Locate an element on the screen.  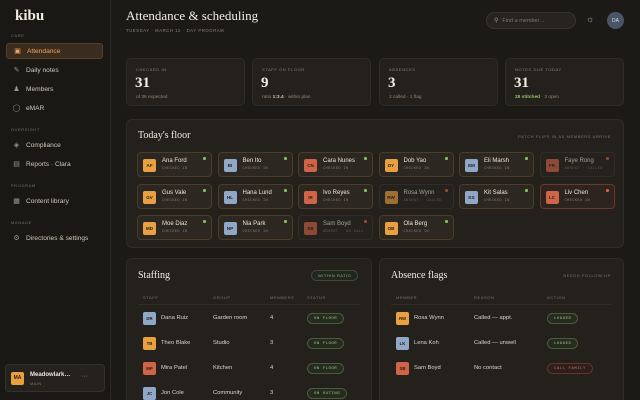
staff-group: Studio is located at coordinates (221, 343).